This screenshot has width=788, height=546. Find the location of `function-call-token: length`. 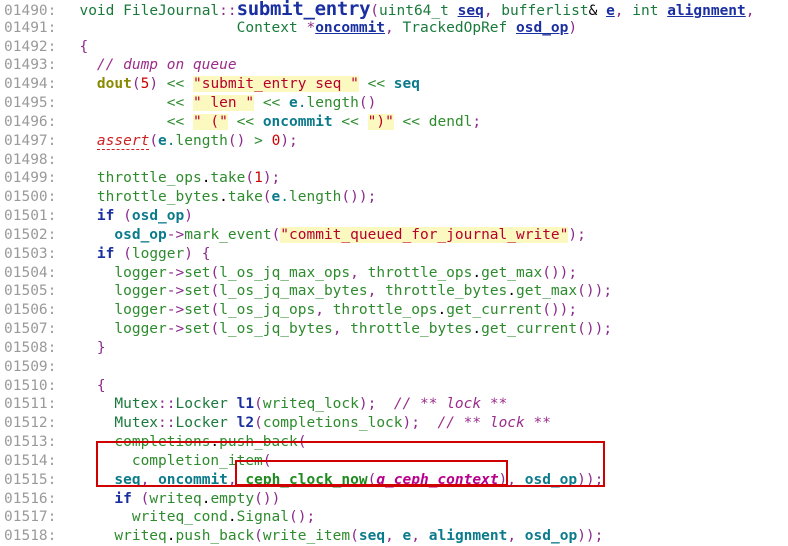

function-call-token: length is located at coordinates (315, 197).